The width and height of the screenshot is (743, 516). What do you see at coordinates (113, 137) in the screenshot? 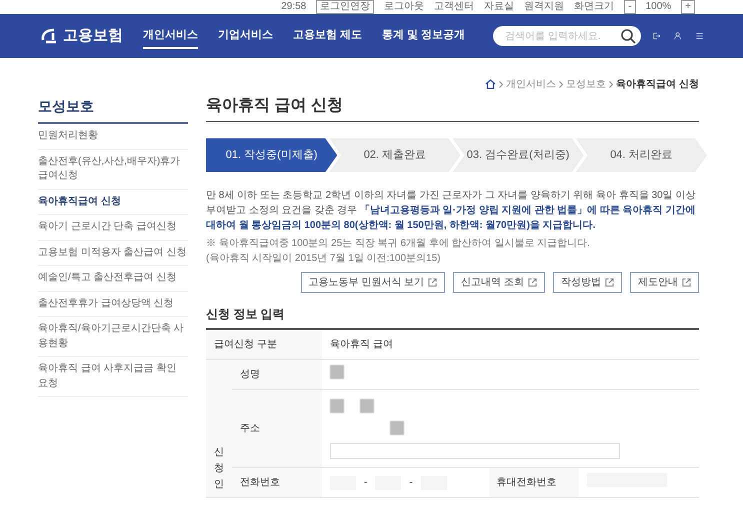
I see `sidebar-item: 민원처리현황` at bounding box center [113, 137].